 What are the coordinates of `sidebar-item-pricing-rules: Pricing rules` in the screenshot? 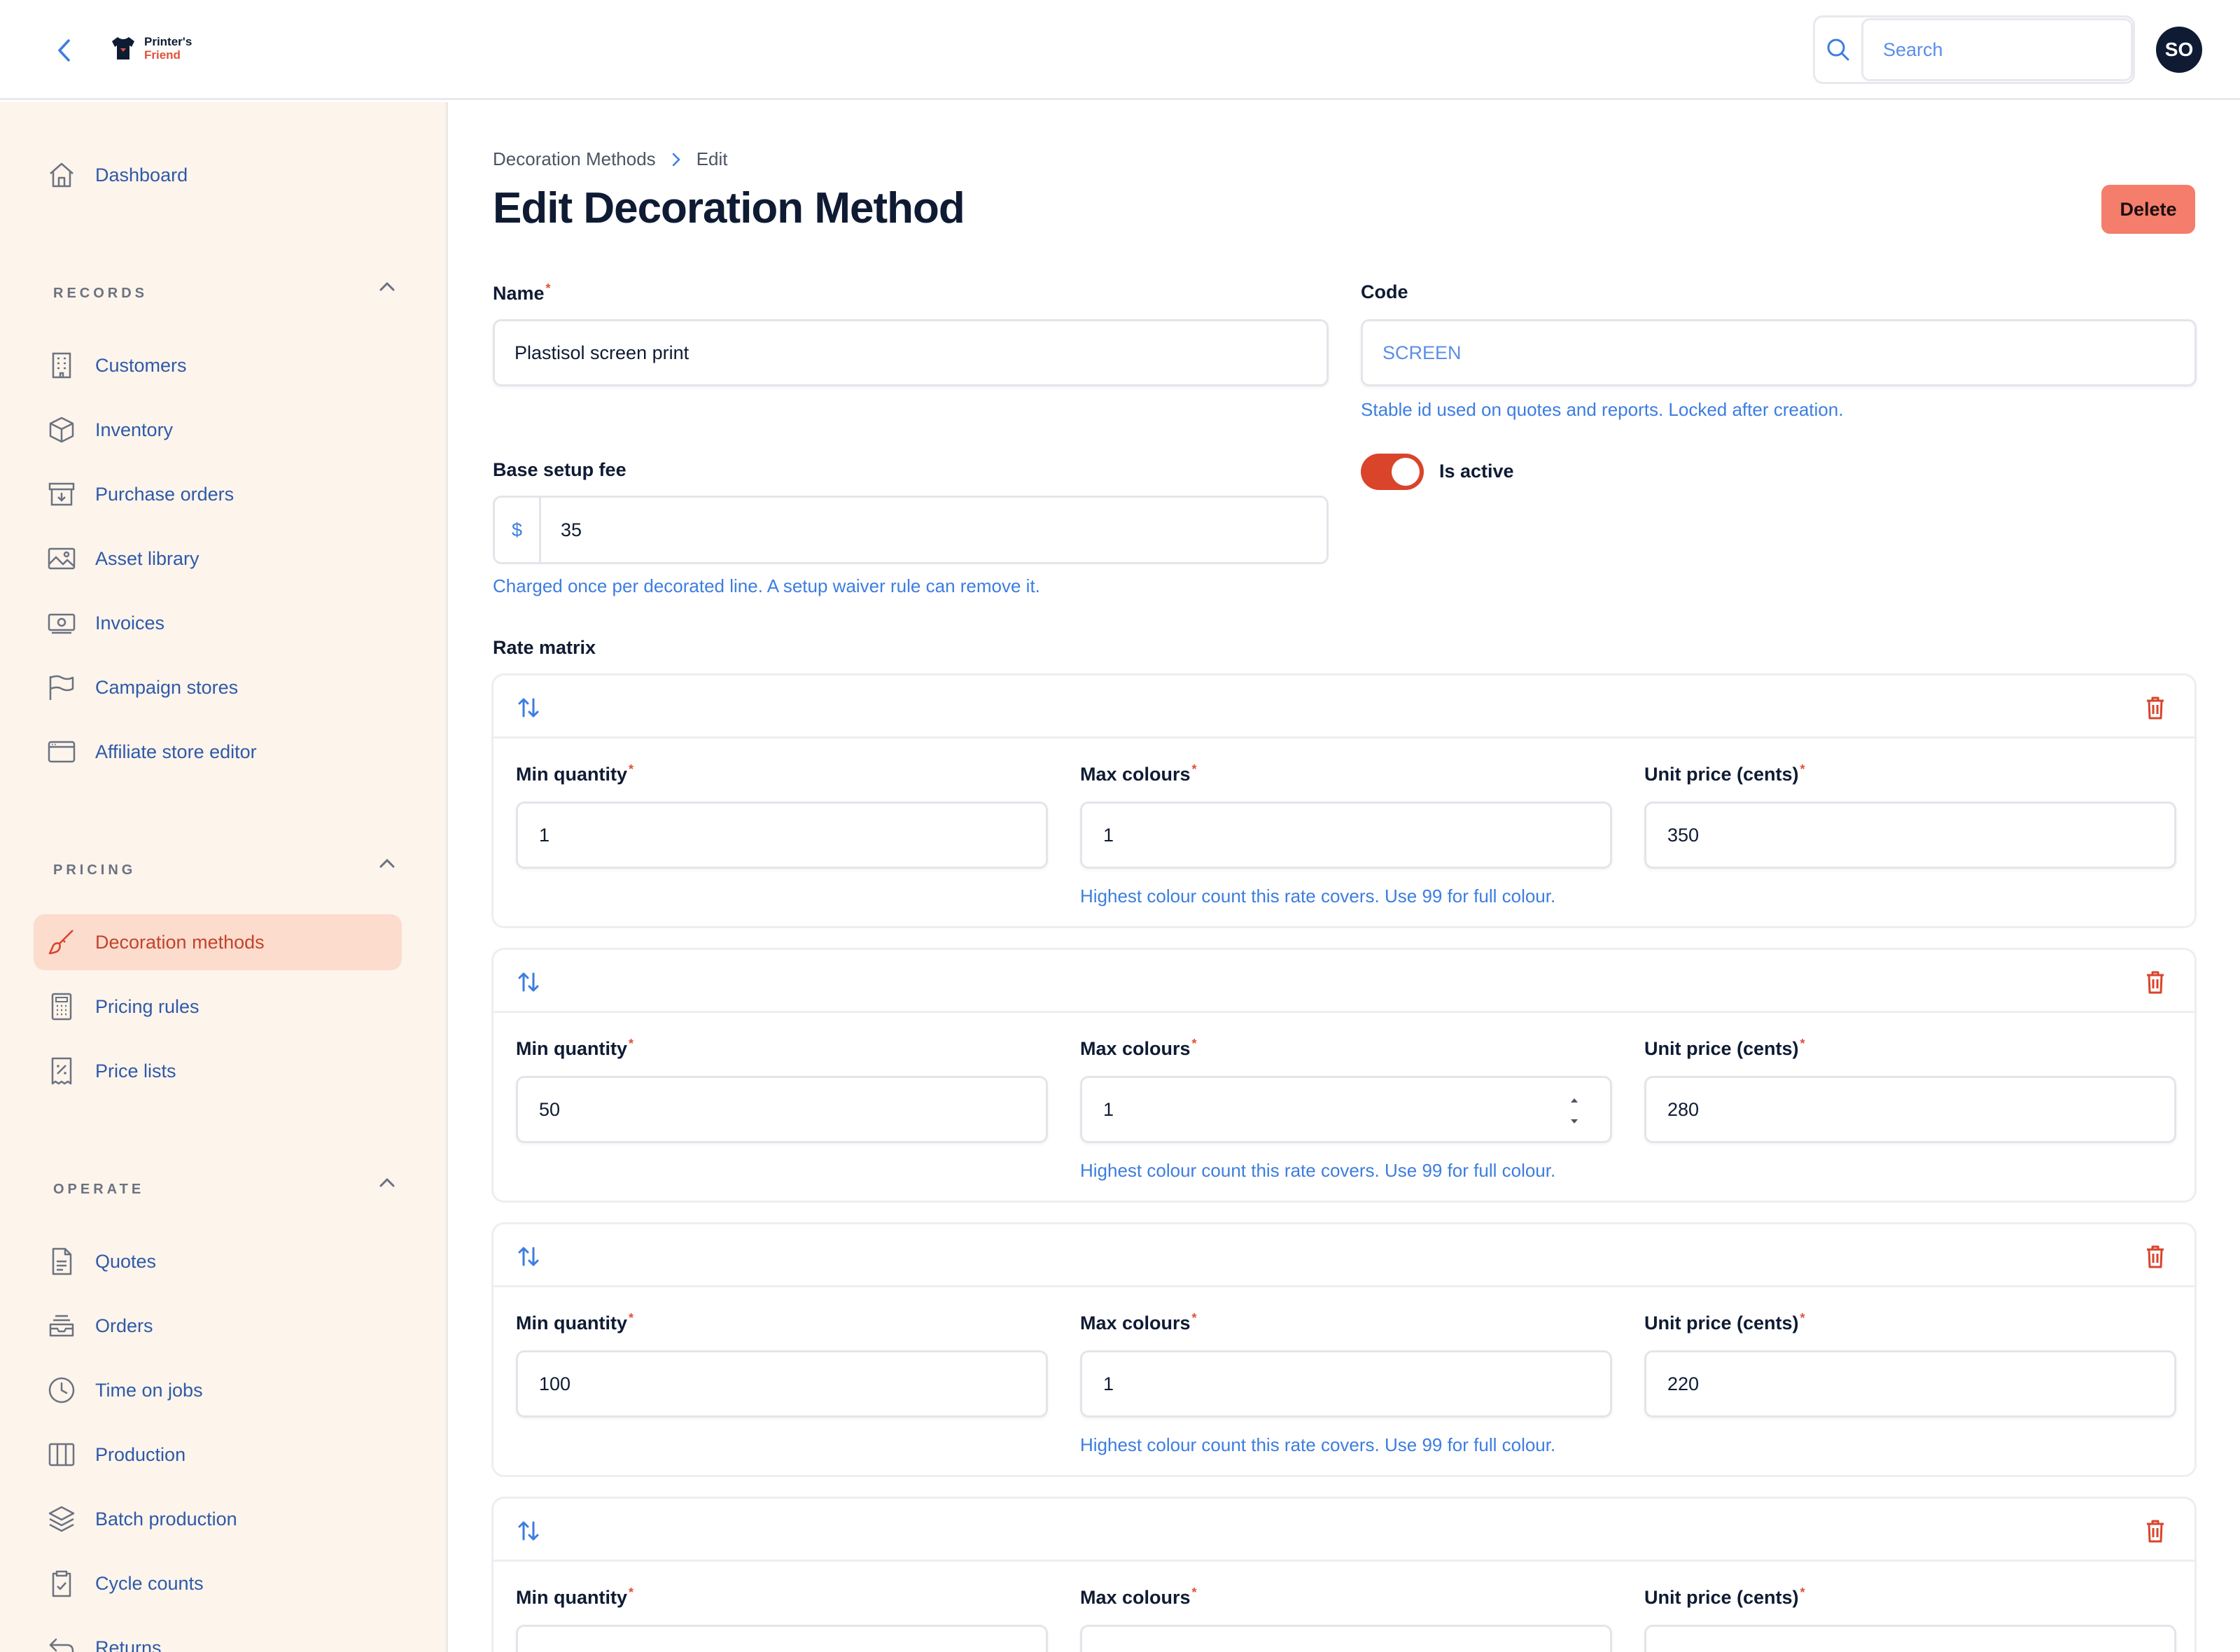 It's located at (218, 1007).